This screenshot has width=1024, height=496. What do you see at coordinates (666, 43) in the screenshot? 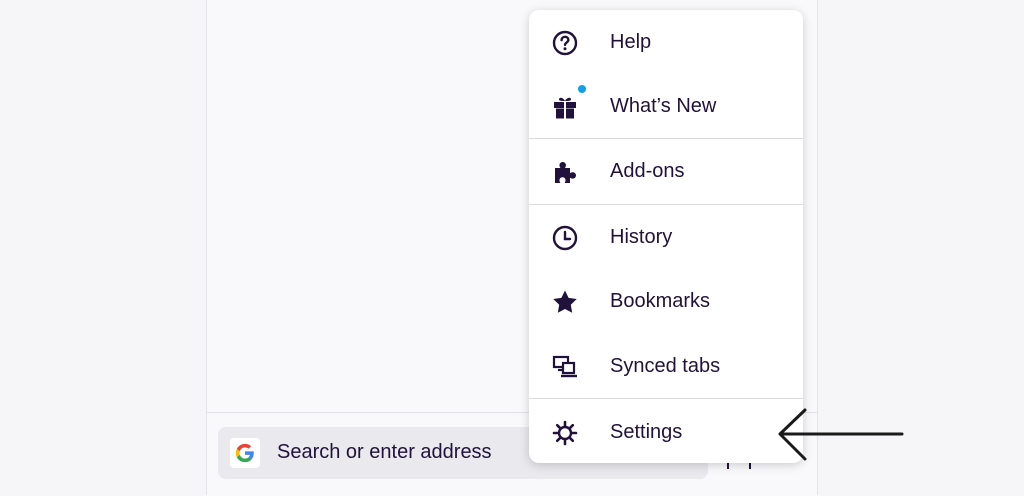
I see `menu-item-help: Help` at bounding box center [666, 43].